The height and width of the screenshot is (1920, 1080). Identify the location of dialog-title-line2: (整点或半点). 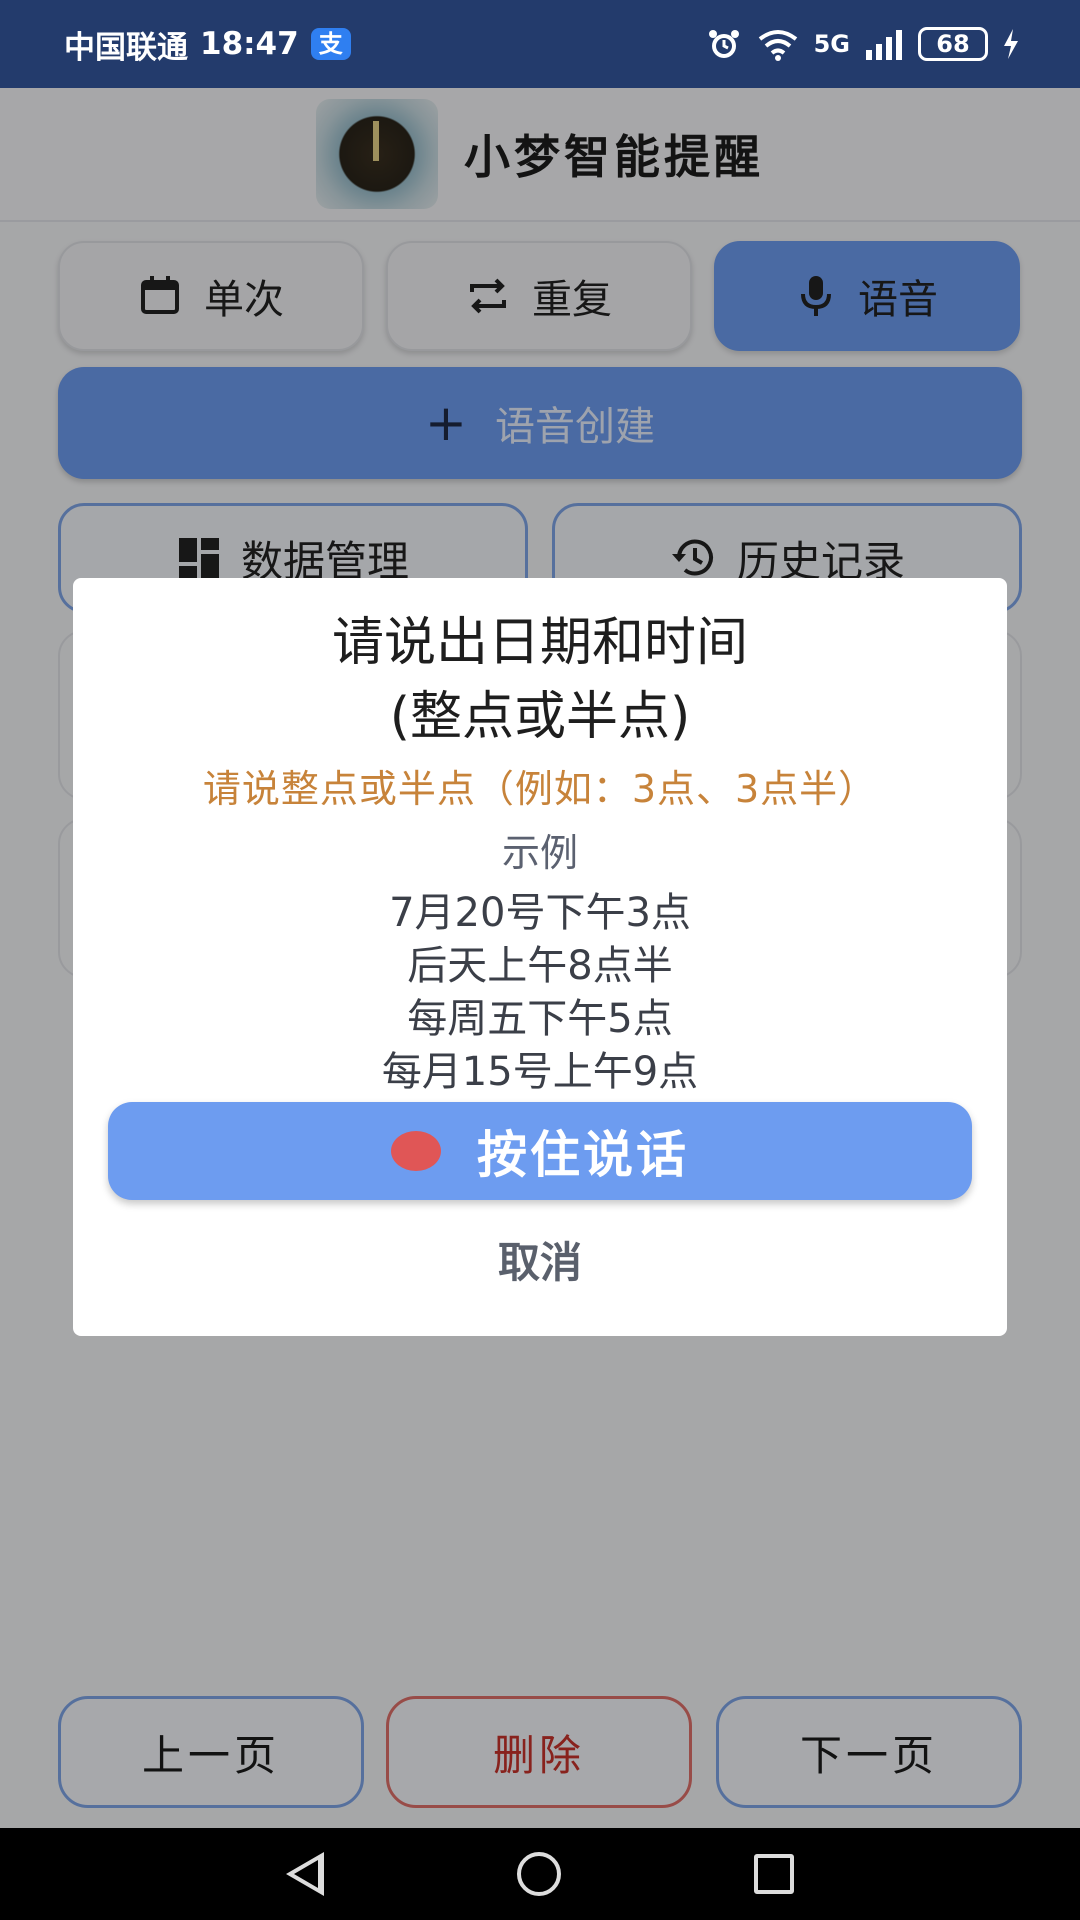
(540, 717).